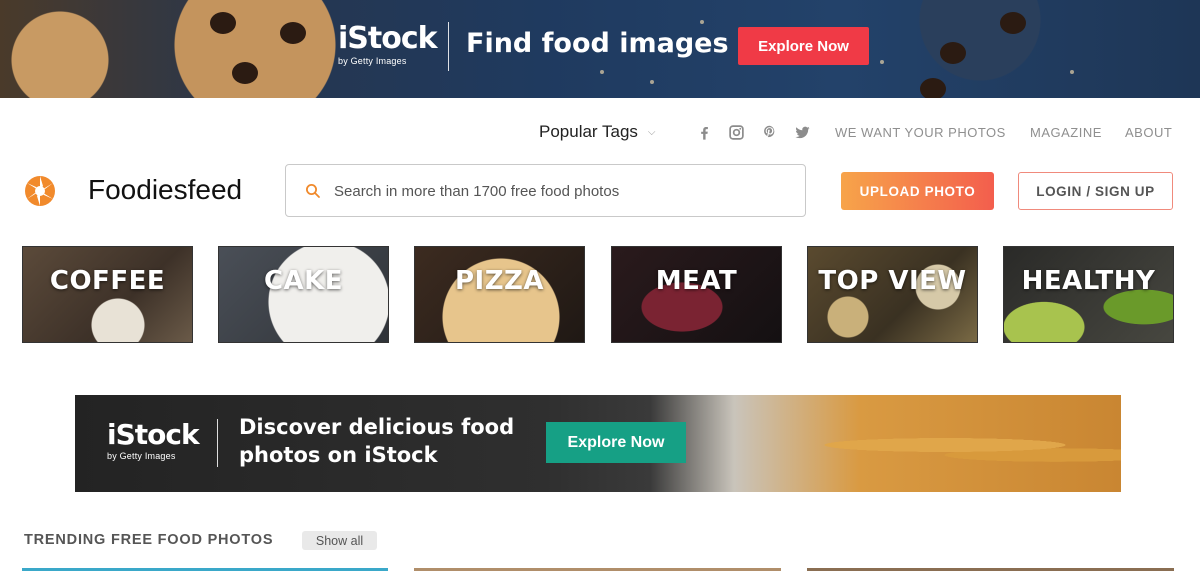 The height and width of the screenshot is (571, 1200). I want to click on category-label: HEALTHY, so click(1088, 280).